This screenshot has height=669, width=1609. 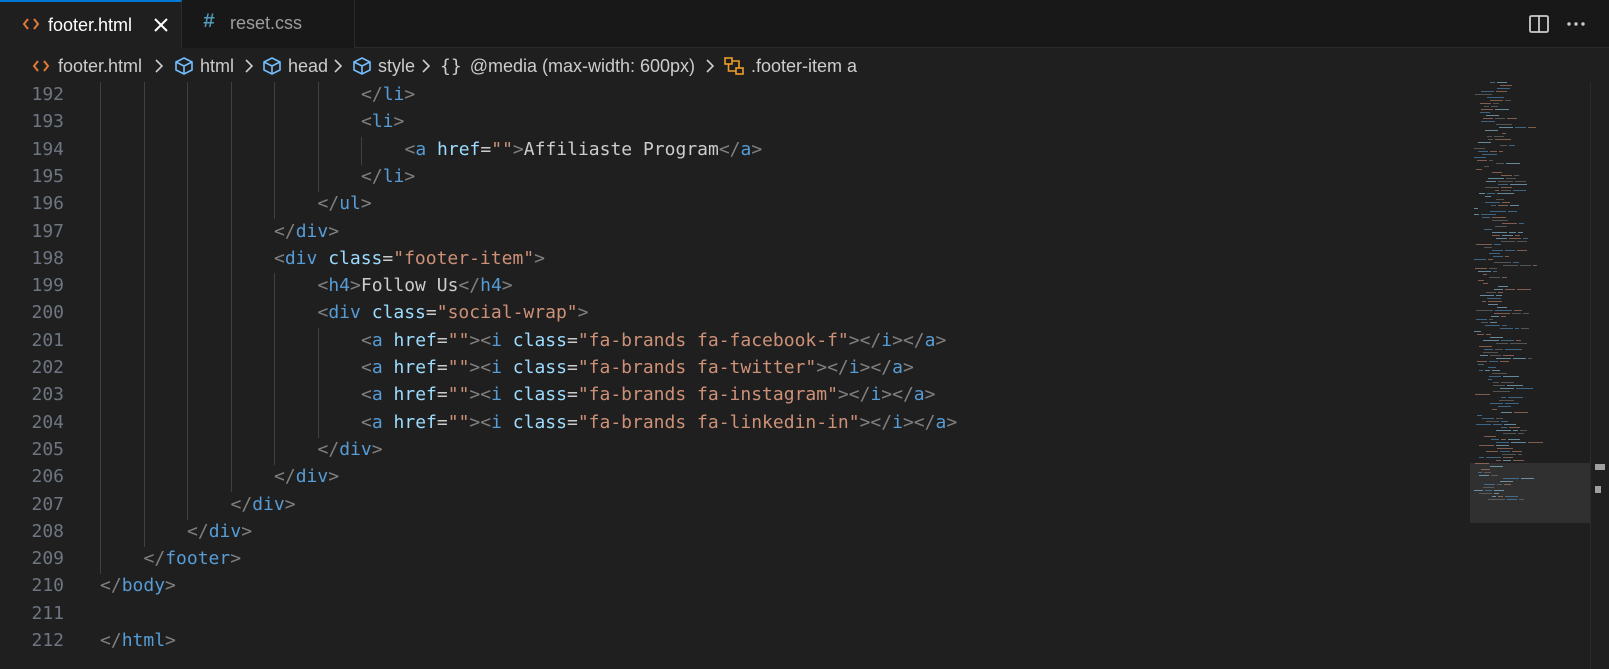 I want to click on breadcrumb-item-style: style, so click(x=383, y=66).